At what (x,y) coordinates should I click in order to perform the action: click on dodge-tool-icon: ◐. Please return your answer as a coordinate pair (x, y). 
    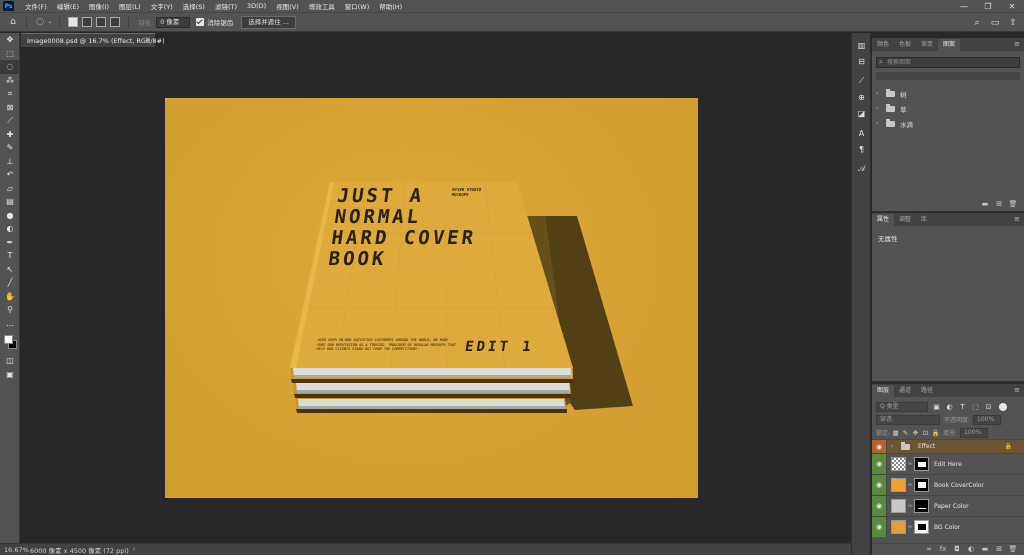
    Looking at the image, I should click on (10, 229).